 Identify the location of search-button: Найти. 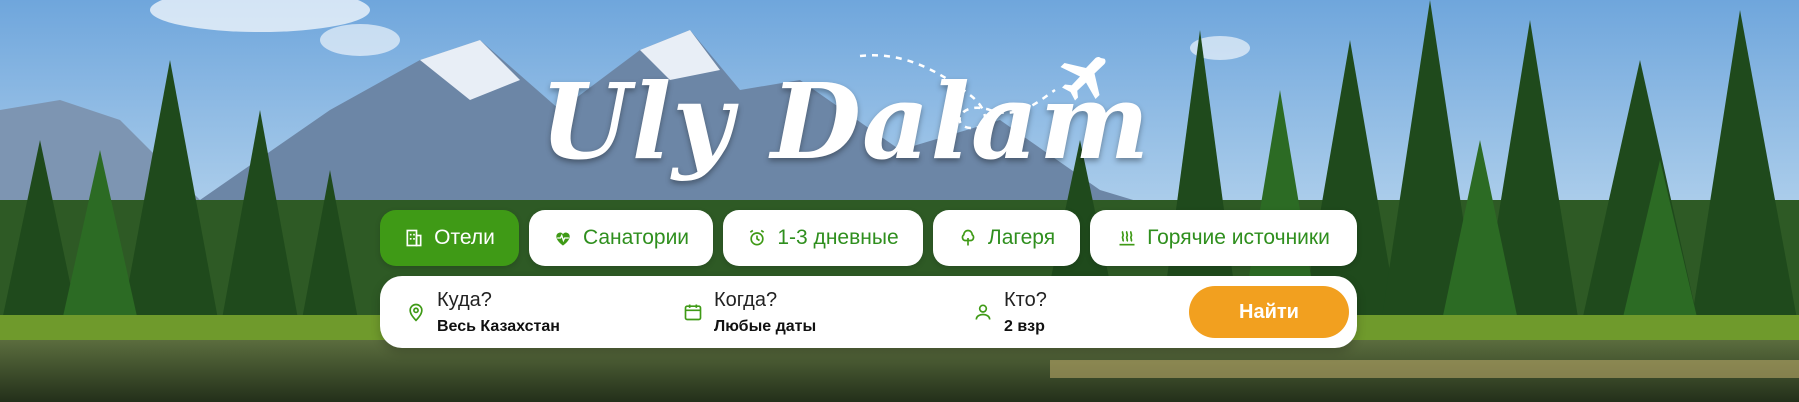
(1269, 312).